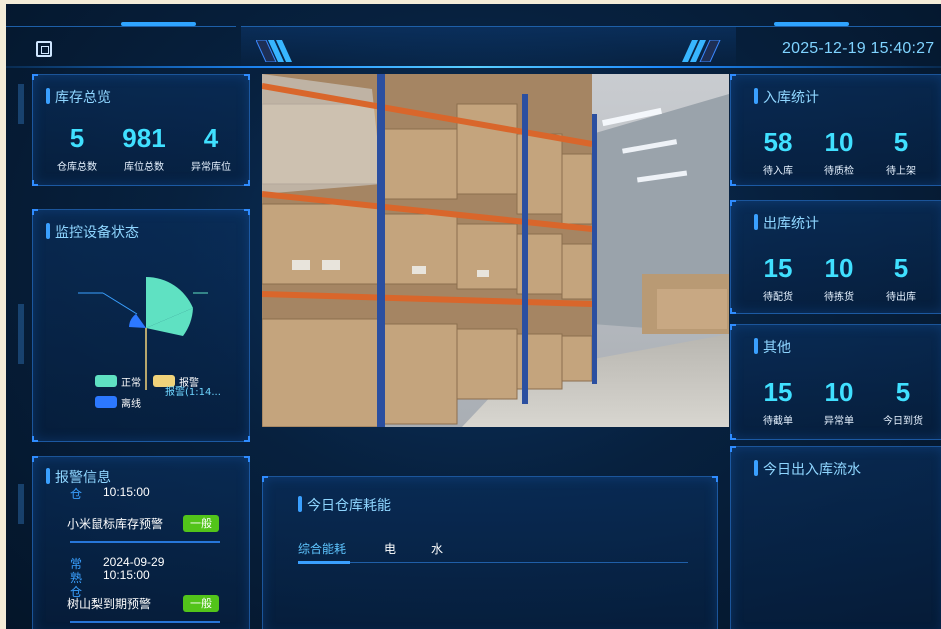 This screenshot has width=941, height=629. Describe the element at coordinates (324, 562) in the screenshot. I see `tab-active-indicator` at that location.